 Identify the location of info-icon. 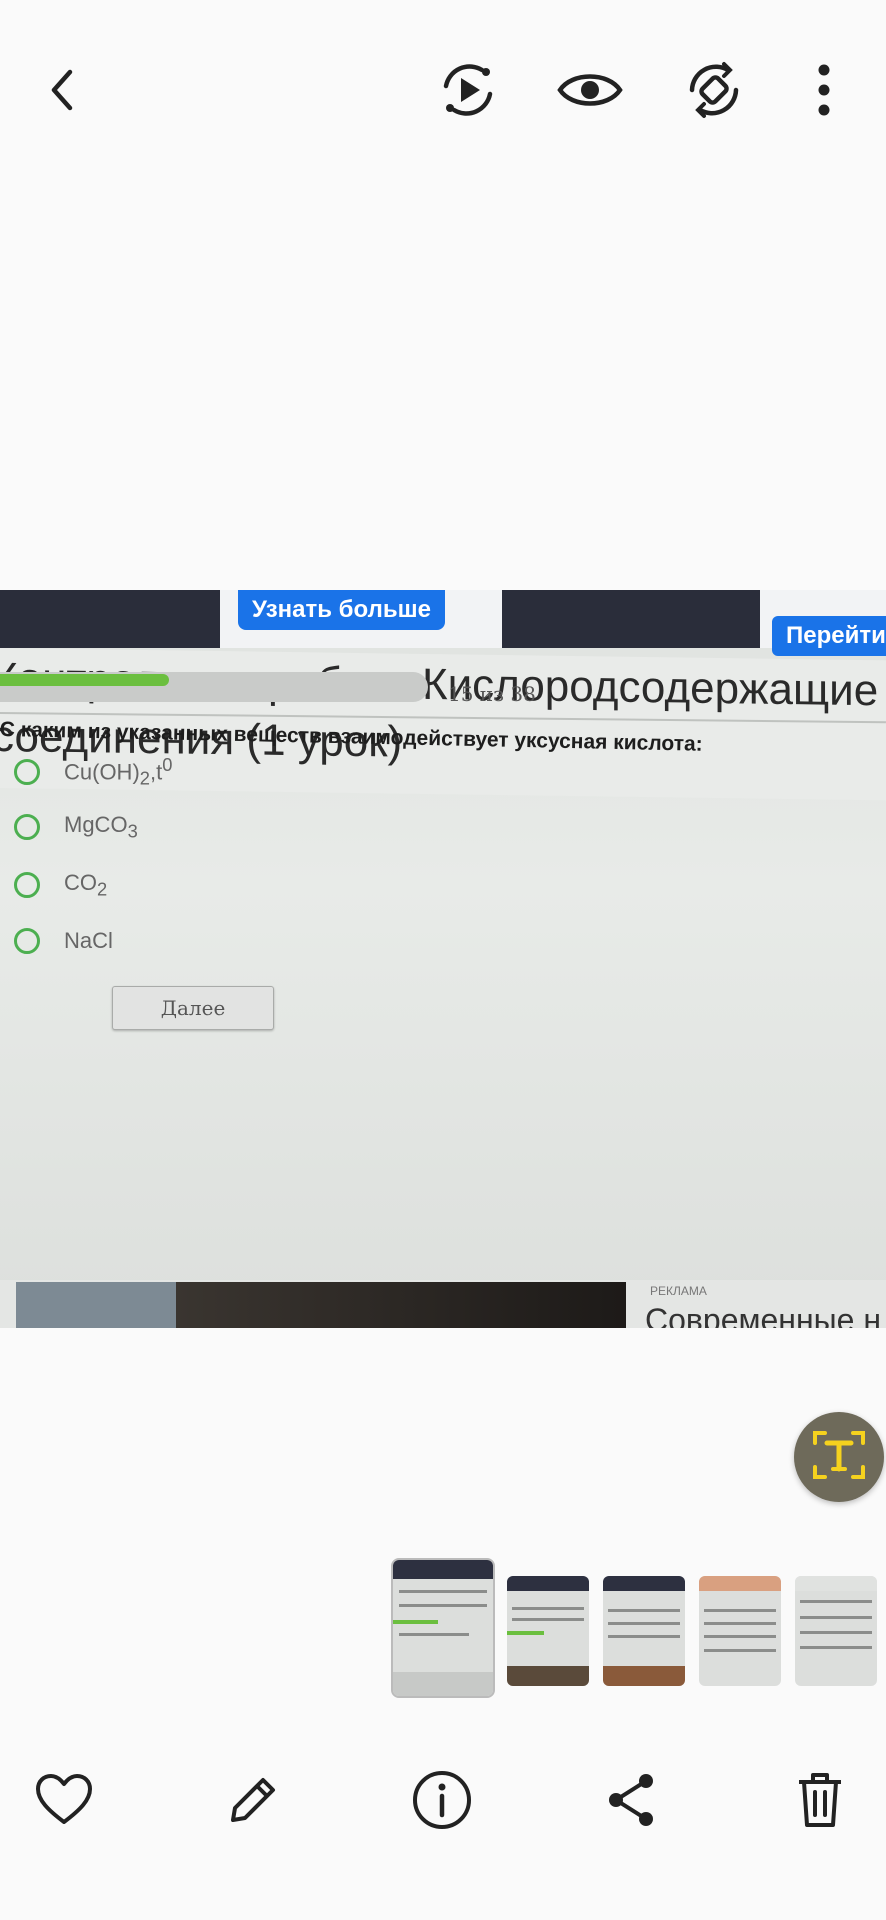
(442, 1800).